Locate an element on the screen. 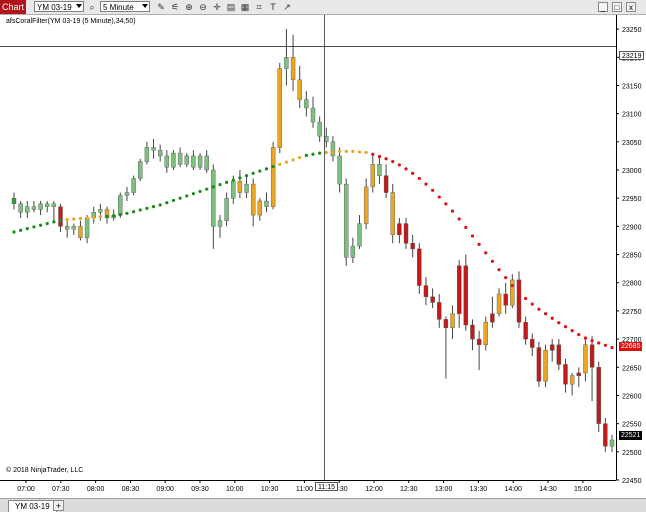 The width and height of the screenshot is (646, 512). zoom-out-icon: ⊖ is located at coordinates (203, 7).